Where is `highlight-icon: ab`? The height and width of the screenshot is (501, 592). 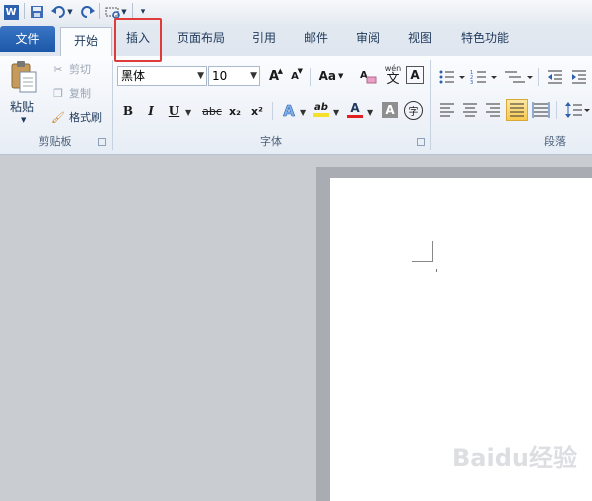
highlight-icon: ab is located at coordinates (321, 107).